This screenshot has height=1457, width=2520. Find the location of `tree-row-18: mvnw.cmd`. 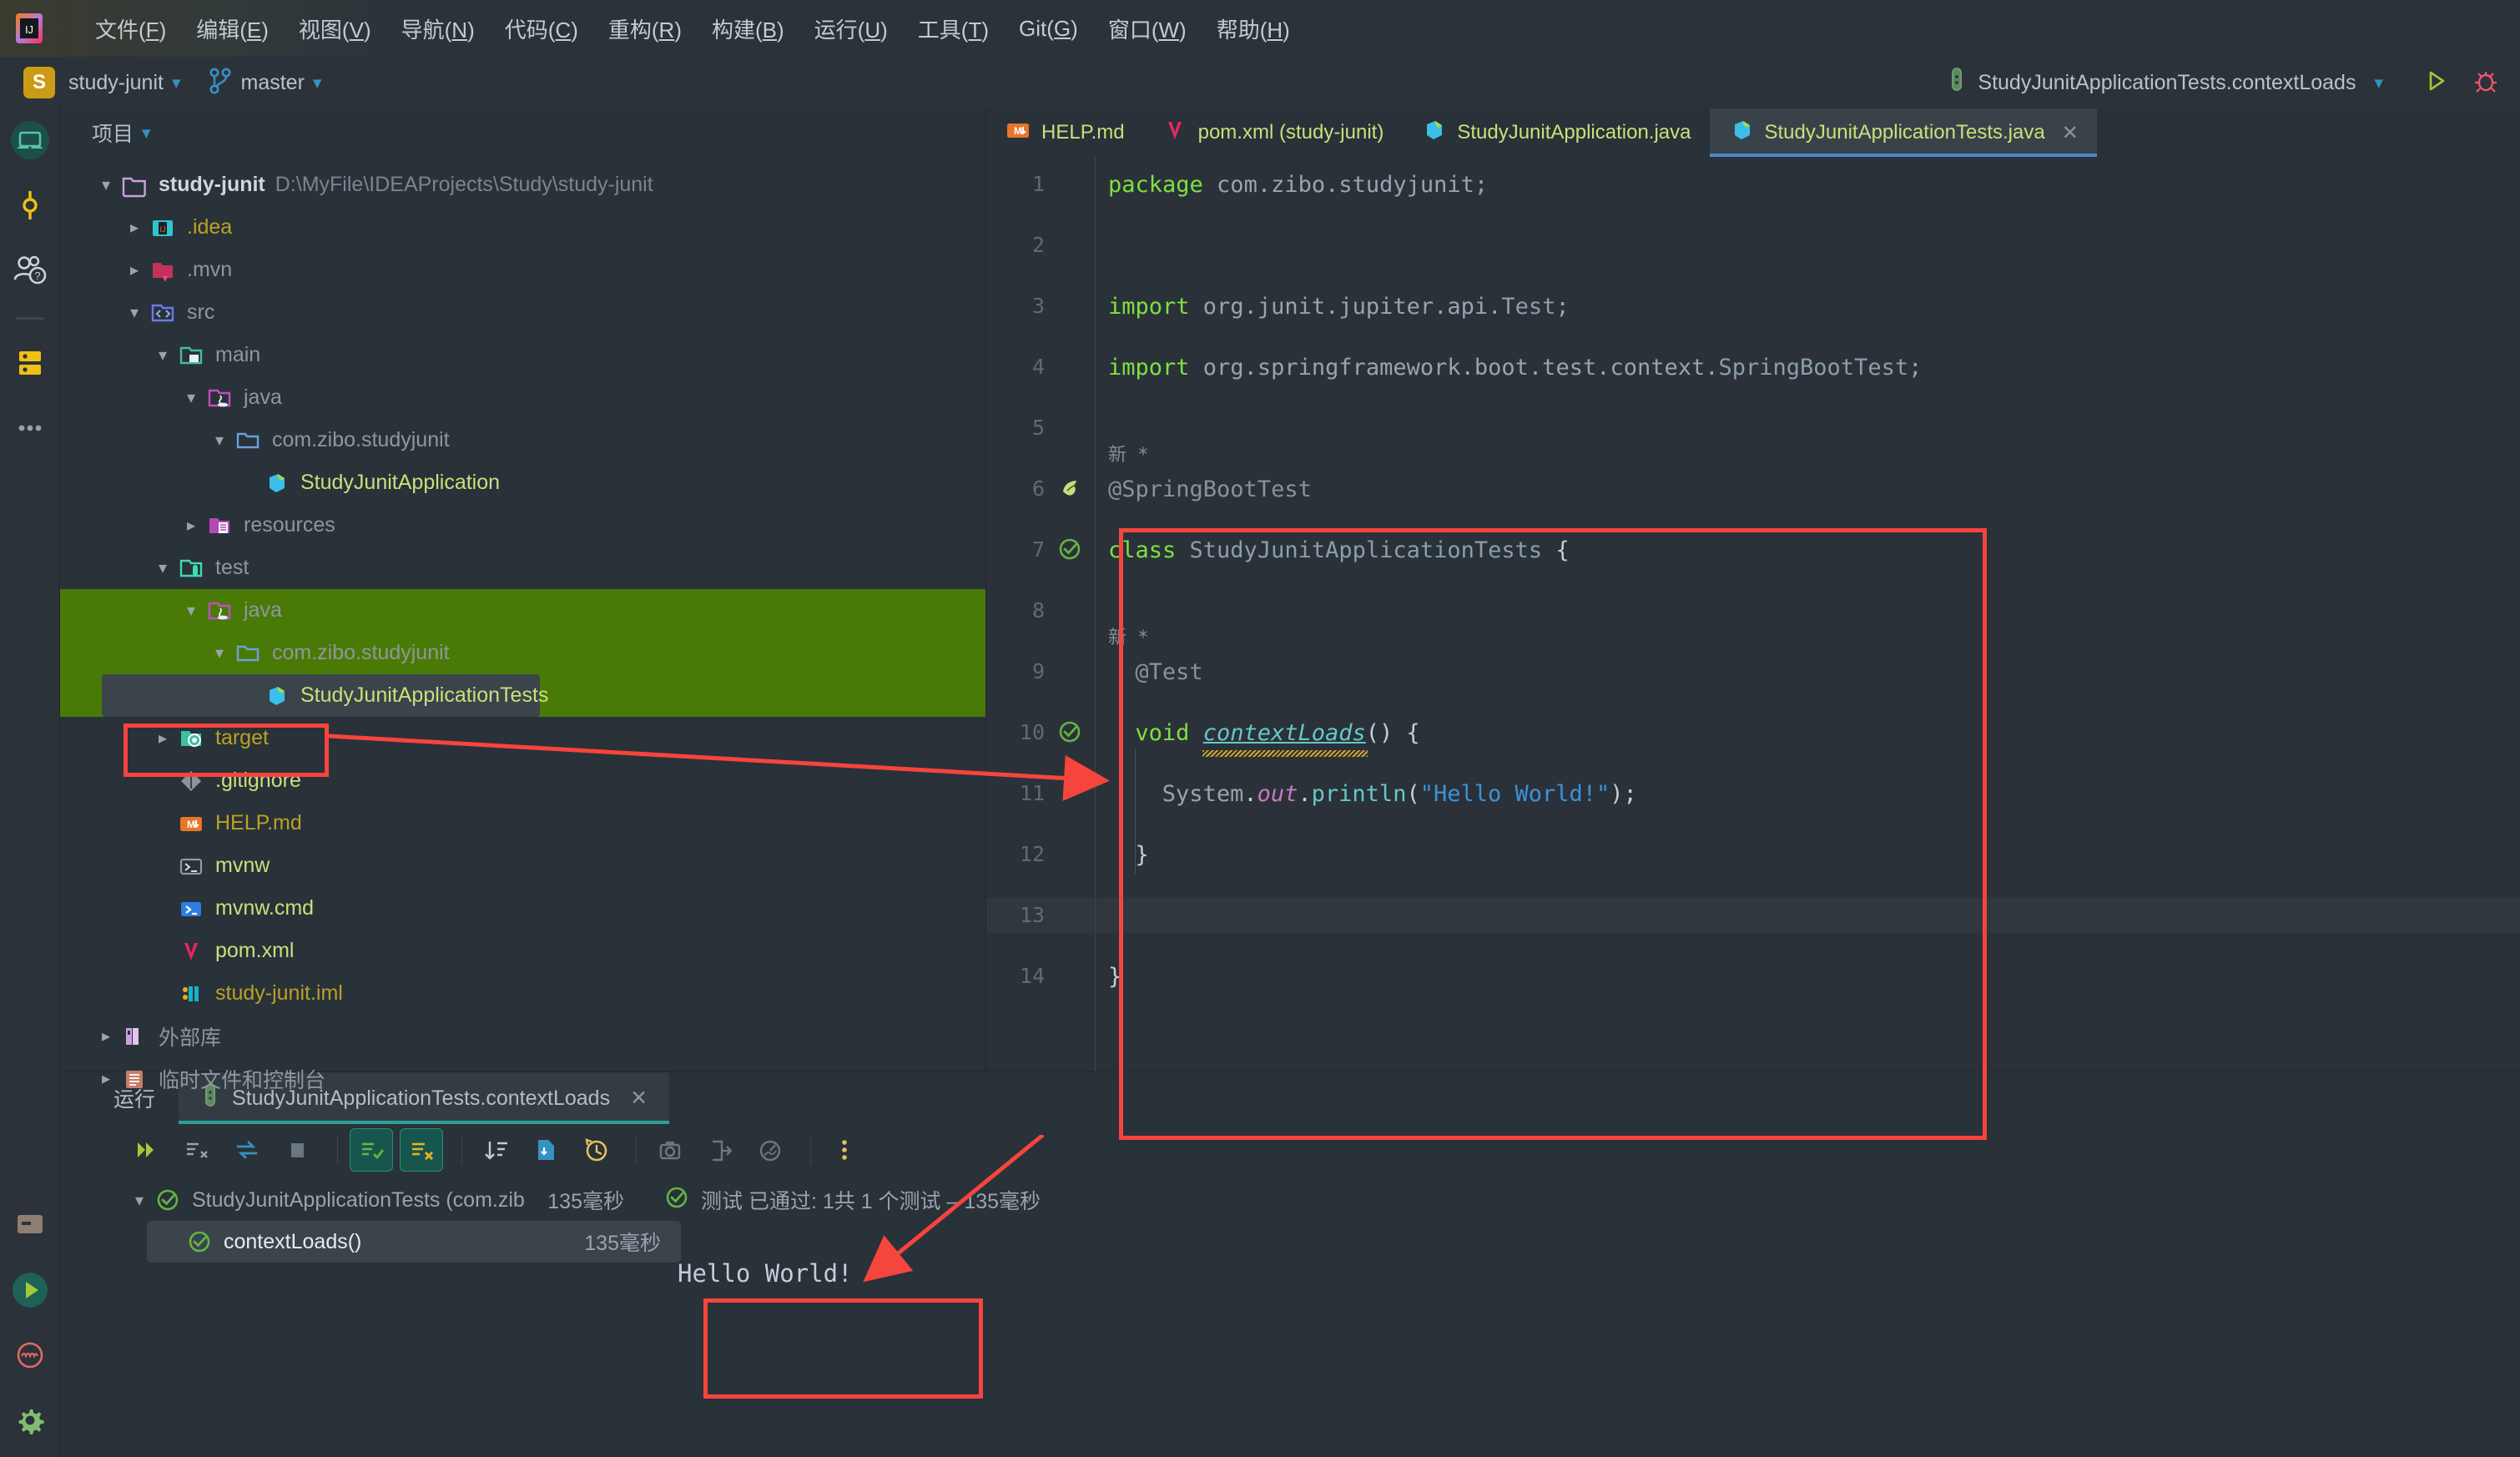

tree-row-18: mvnw.cmd is located at coordinates (522, 908).